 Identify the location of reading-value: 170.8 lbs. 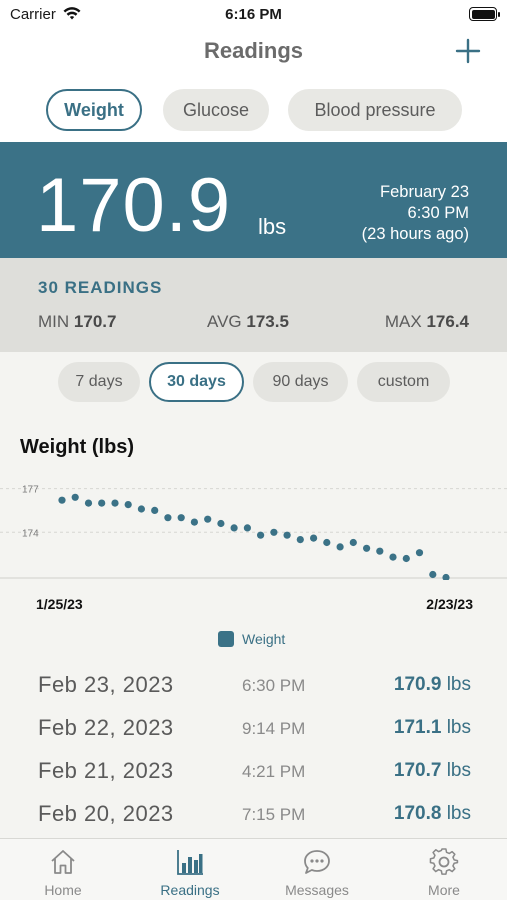
(432, 814).